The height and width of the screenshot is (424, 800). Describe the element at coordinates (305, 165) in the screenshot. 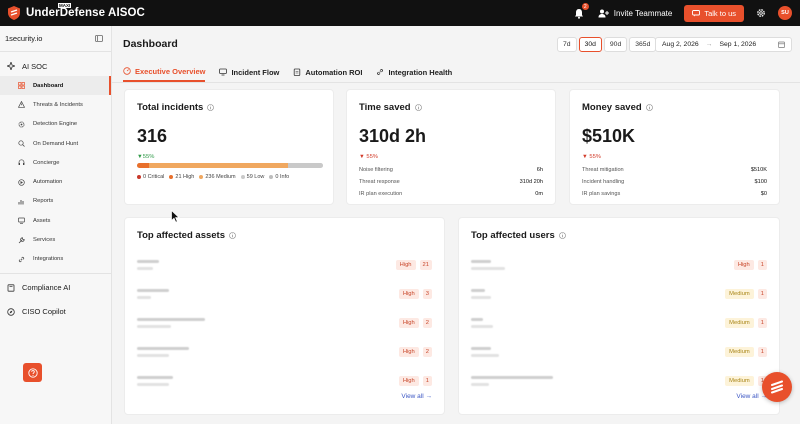

I see `severity-bar-segment` at that location.